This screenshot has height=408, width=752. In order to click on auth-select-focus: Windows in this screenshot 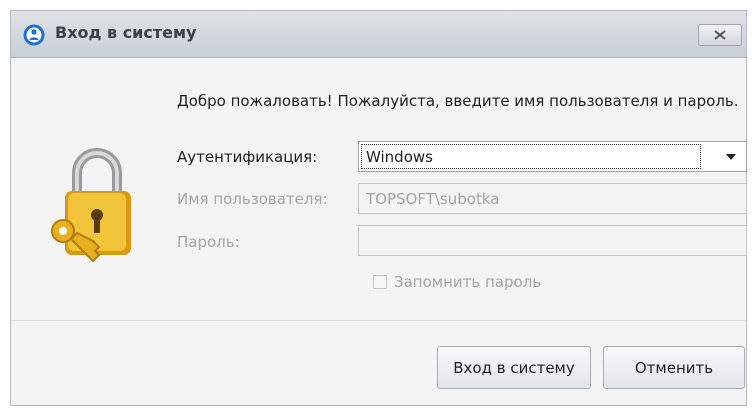, I will do `click(531, 156)`.